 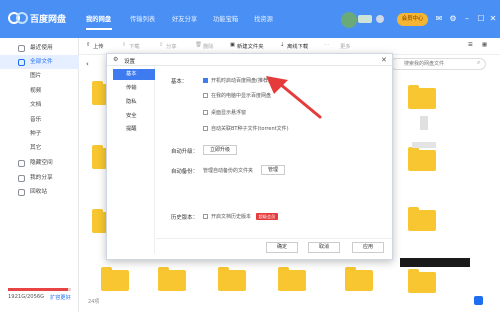 What do you see at coordinates (205, 95) in the screenshot?
I see `show-in-computer-checkbox` at bounding box center [205, 95].